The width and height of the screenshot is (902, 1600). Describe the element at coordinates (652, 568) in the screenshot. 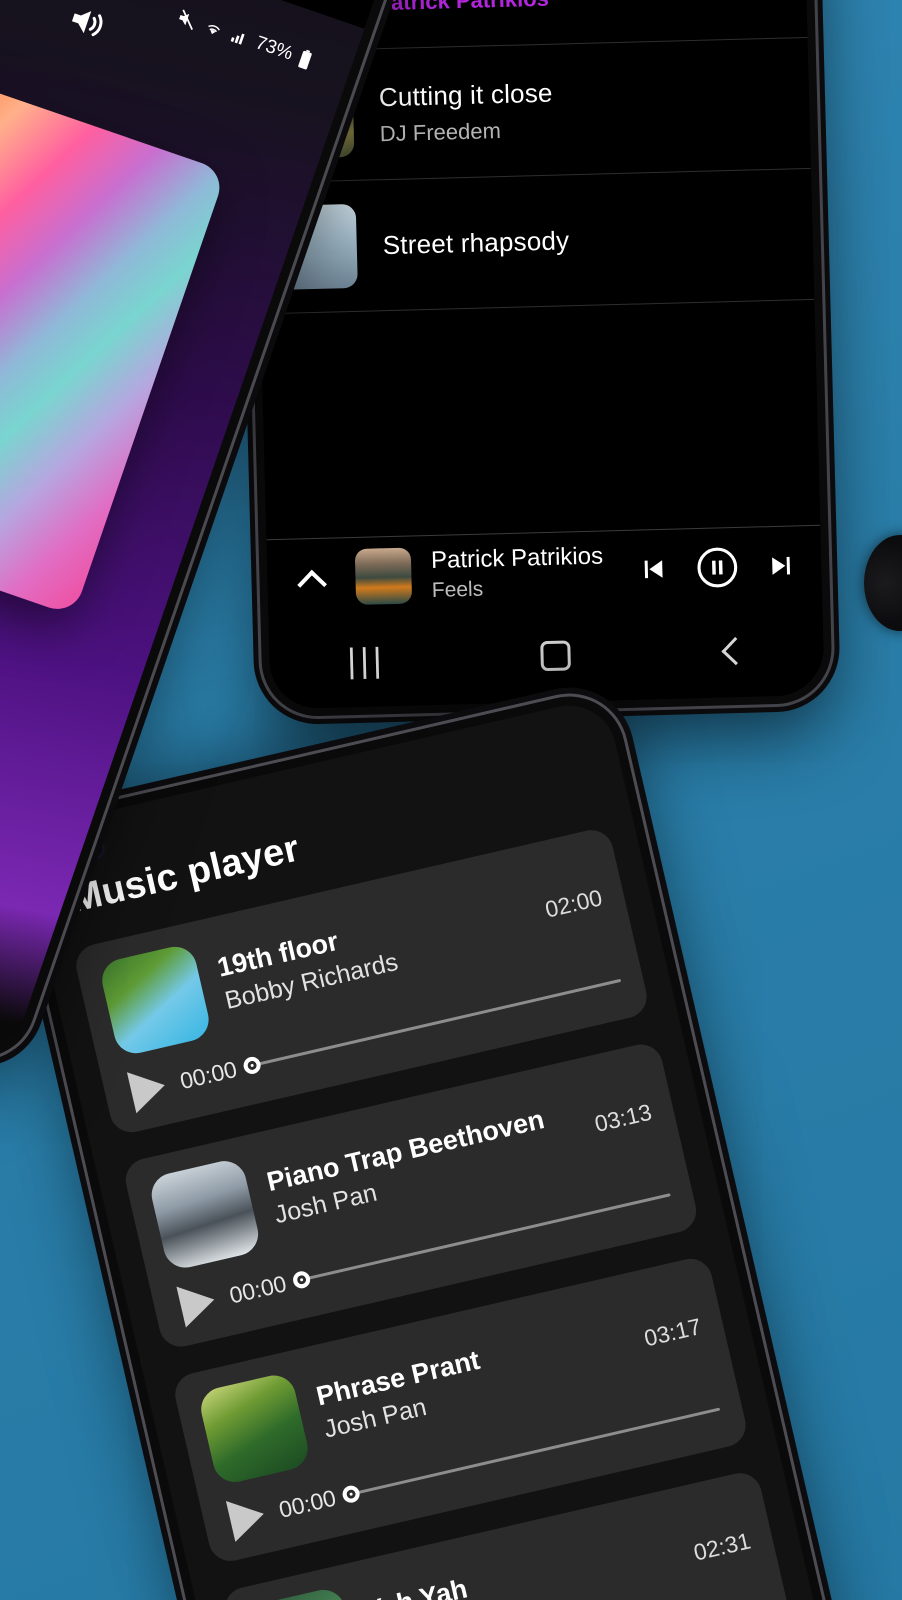

I see `skip-previous-icon` at that location.